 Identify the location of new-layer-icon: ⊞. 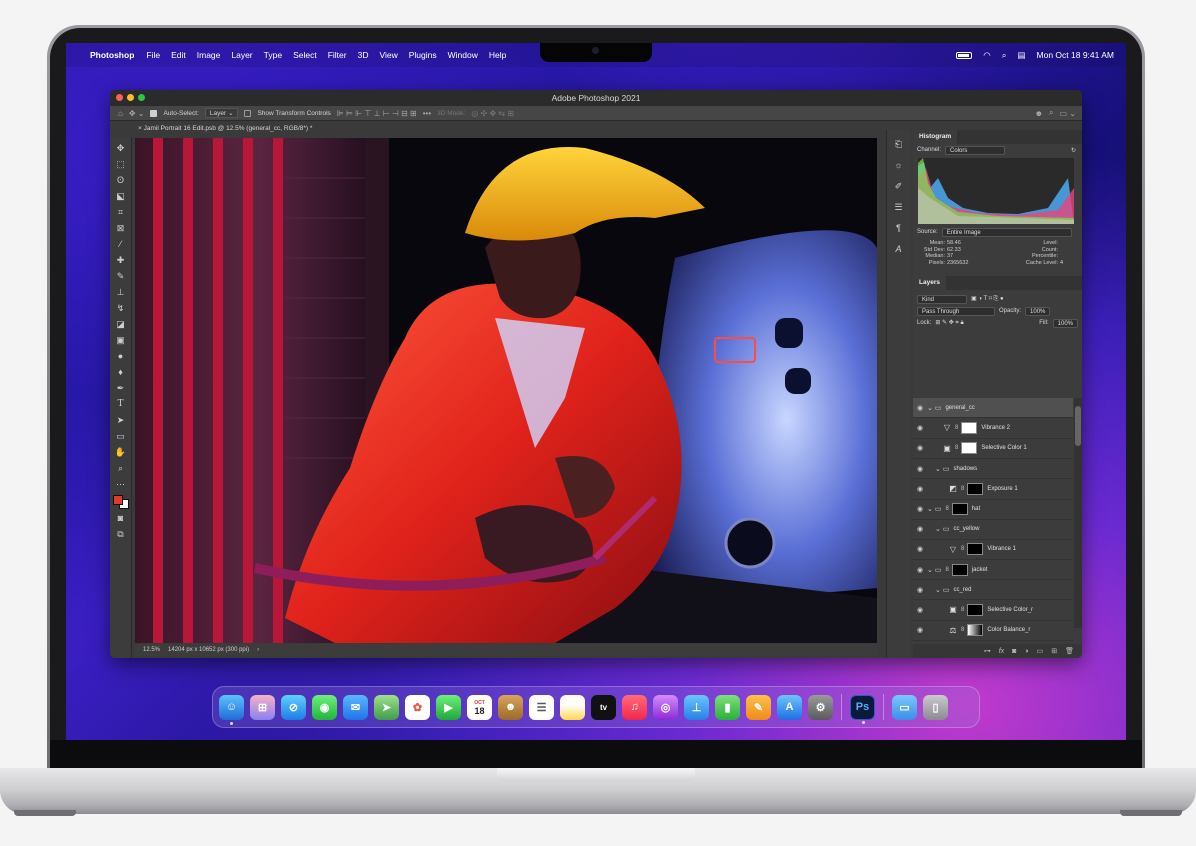
(1054, 651).